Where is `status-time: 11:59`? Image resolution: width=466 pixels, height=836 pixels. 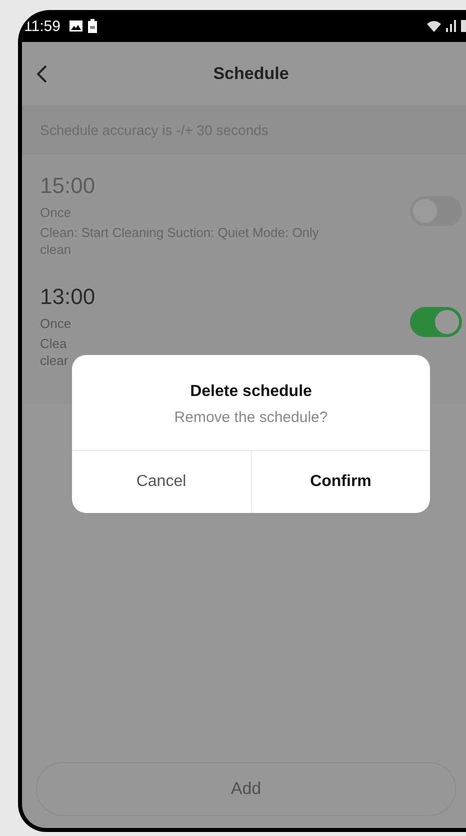 status-time: 11:59 is located at coordinates (42, 26).